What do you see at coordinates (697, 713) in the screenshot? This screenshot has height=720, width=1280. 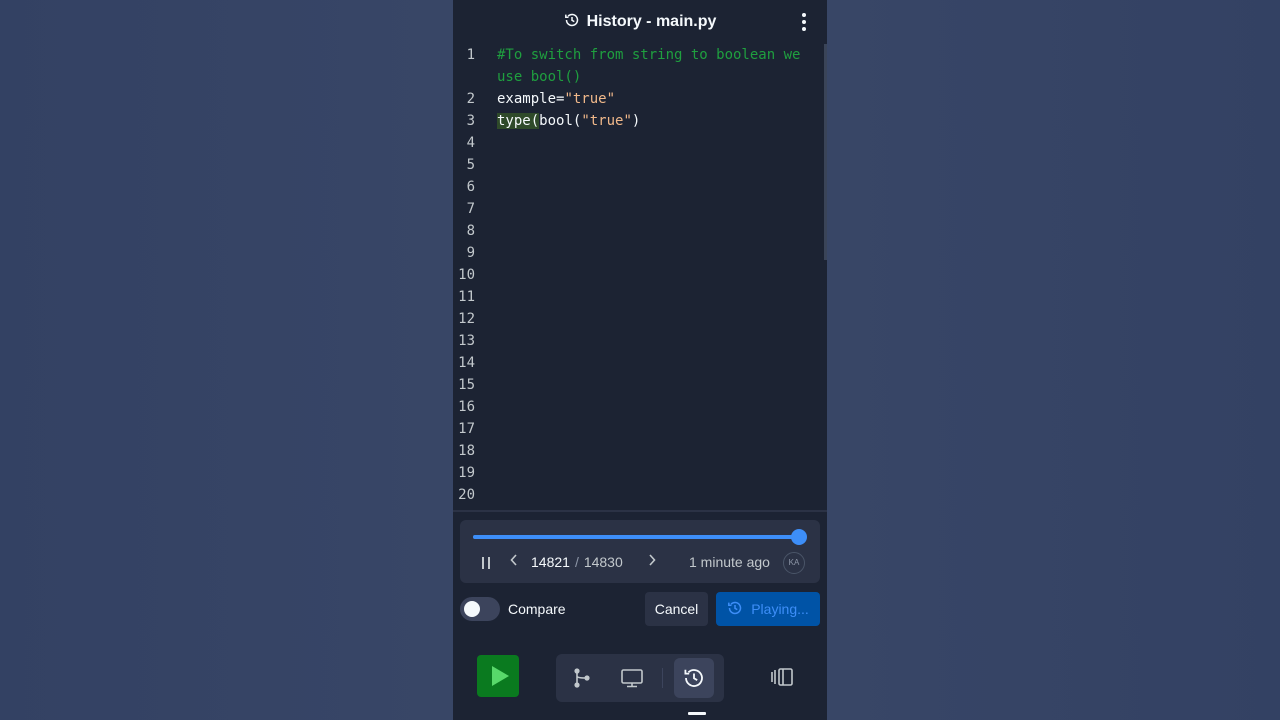 I see `home-indicator` at bounding box center [697, 713].